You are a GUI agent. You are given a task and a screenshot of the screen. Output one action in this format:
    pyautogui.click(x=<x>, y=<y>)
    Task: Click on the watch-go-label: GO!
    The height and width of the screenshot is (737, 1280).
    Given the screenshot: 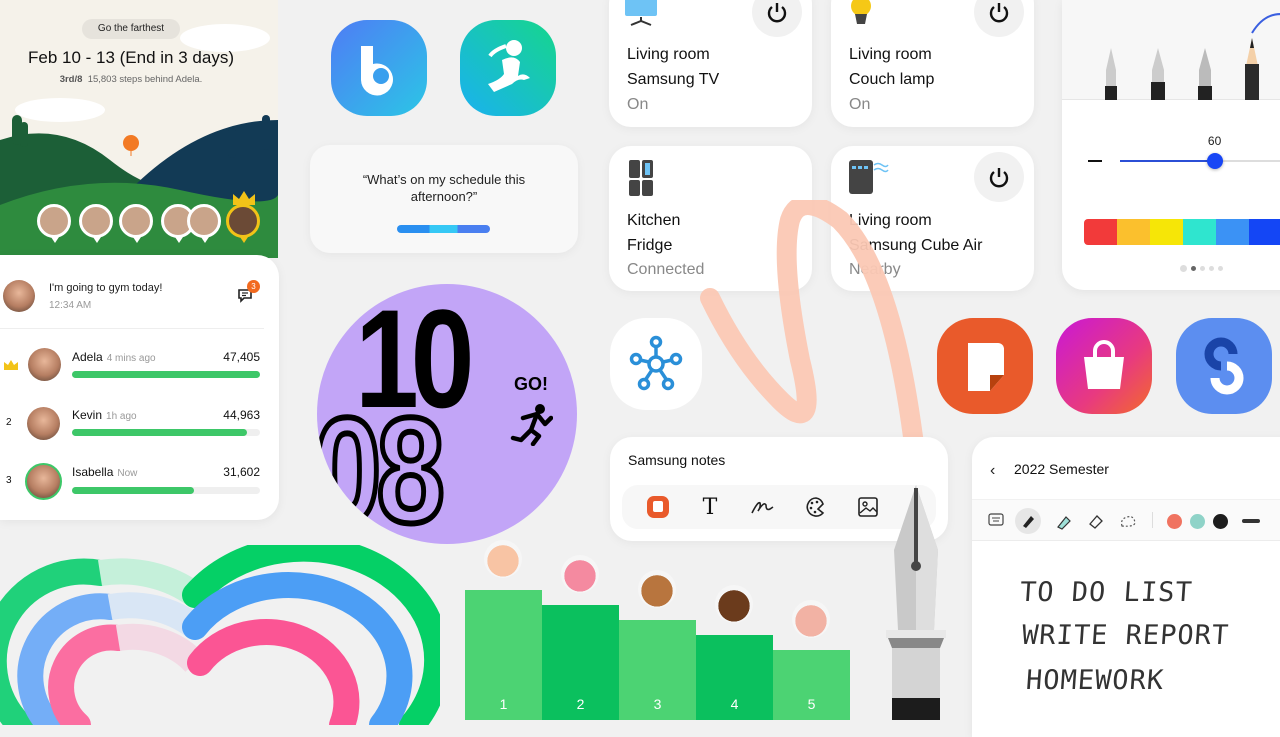 What is the action you would take?
    pyautogui.click(x=531, y=384)
    